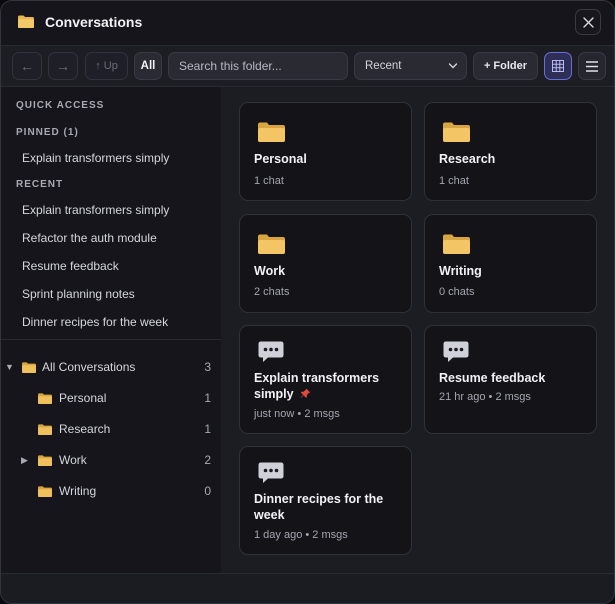 The width and height of the screenshot is (615, 604). I want to click on chat-card-resume-feedback: Resume feedback 21 hr ago • 2 msgs, so click(510, 379).